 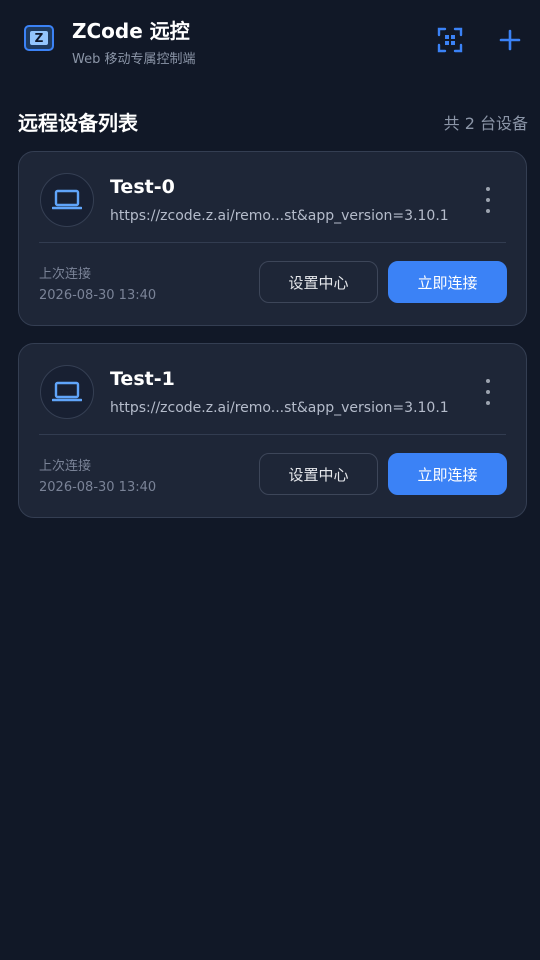 I want to click on add-device-button, so click(x=510, y=40).